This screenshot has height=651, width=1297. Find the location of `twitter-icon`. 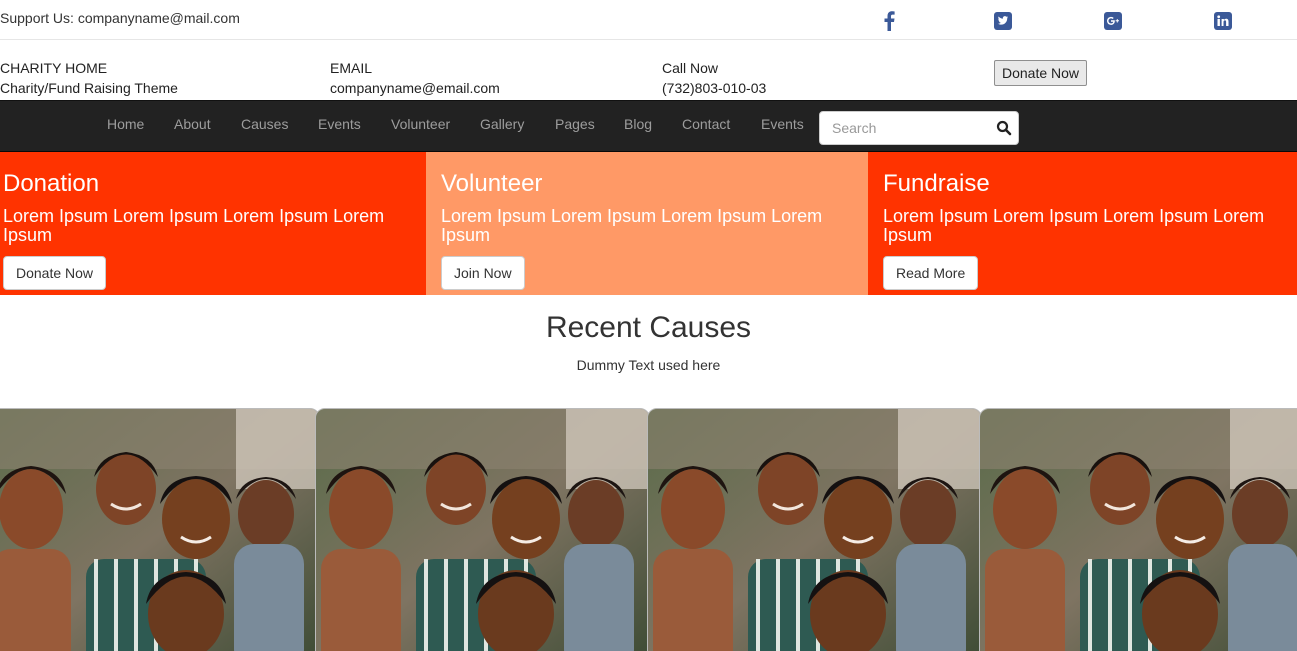

twitter-icon is located at coordinates (1003, 21).